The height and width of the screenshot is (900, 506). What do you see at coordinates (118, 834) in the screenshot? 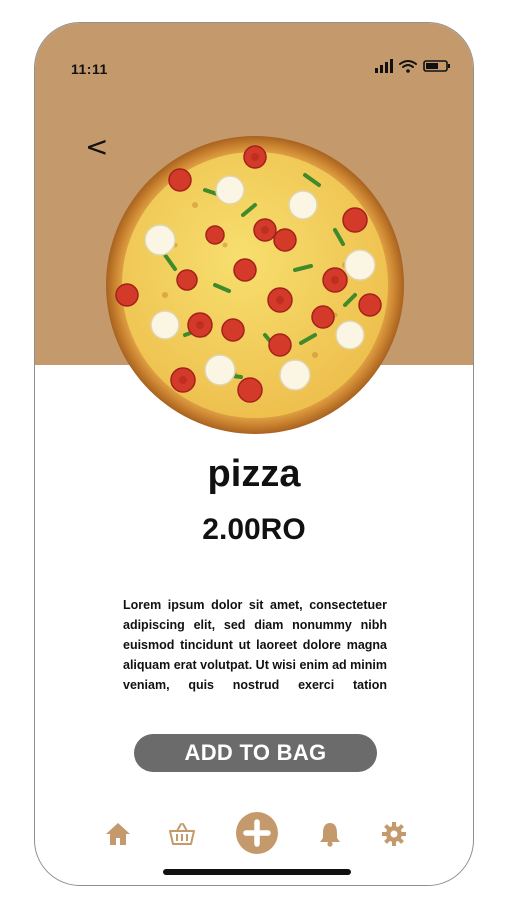
I see `home-icon` at bounding box center [118, 834].